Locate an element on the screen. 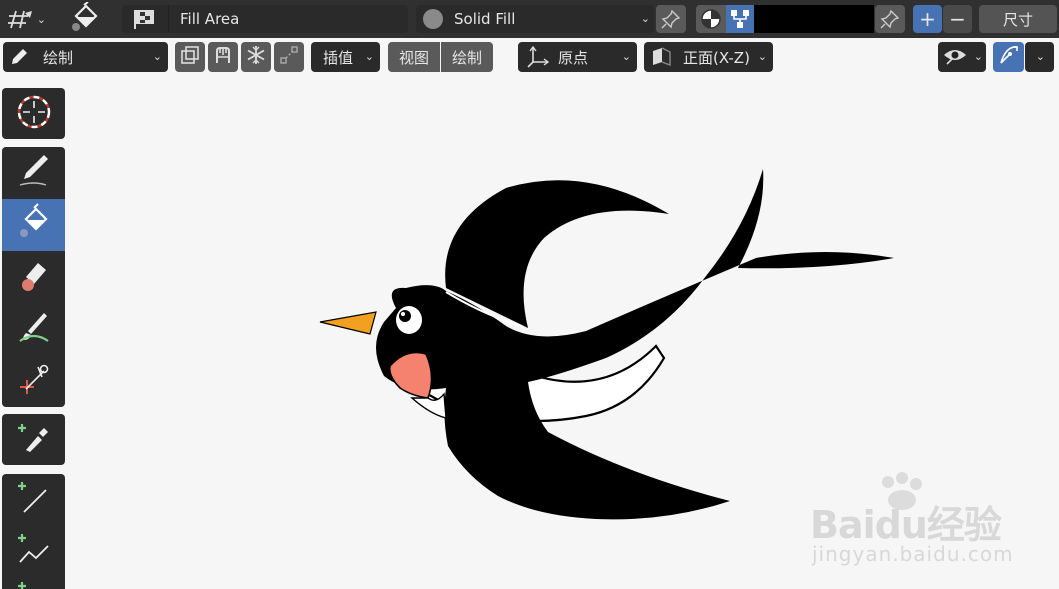 The width and height of the screenshot is (1059, 589). material-color-button is located at coordinates (740, 19).